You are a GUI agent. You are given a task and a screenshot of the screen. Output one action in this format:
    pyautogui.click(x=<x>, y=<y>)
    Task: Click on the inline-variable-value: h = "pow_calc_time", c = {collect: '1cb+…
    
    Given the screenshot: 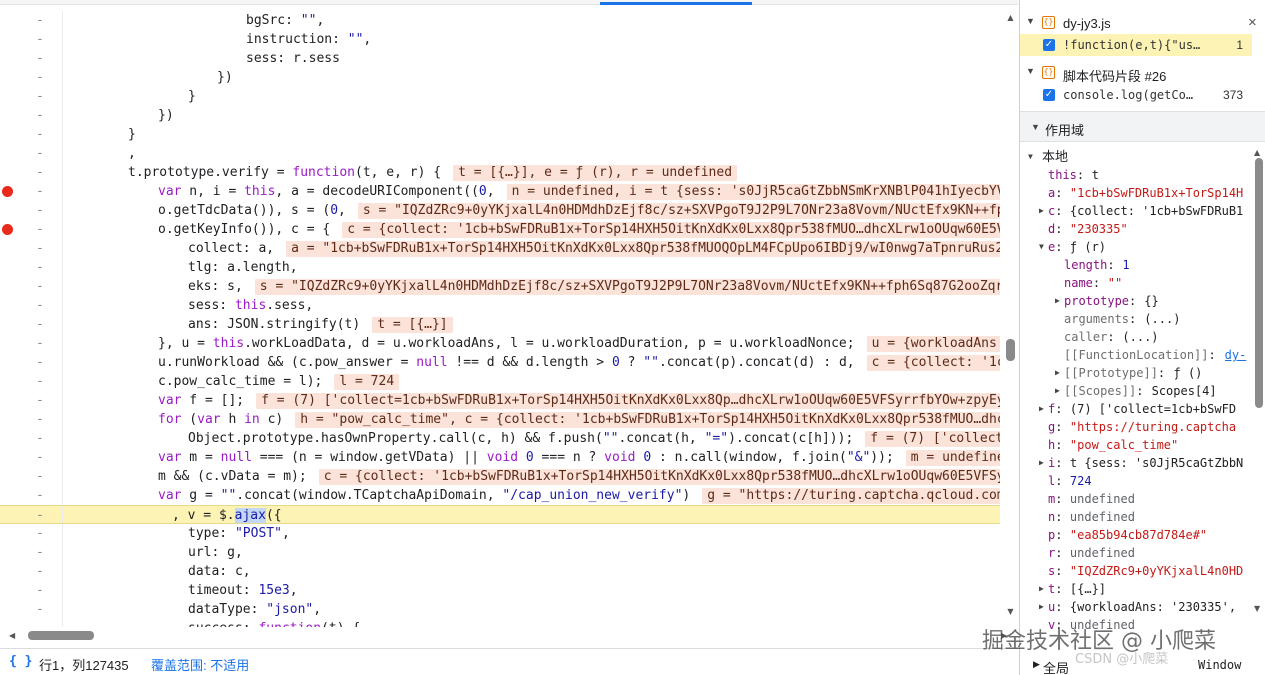 What is the action you would take?
    pyautogui.click(x=647, y=420)
    